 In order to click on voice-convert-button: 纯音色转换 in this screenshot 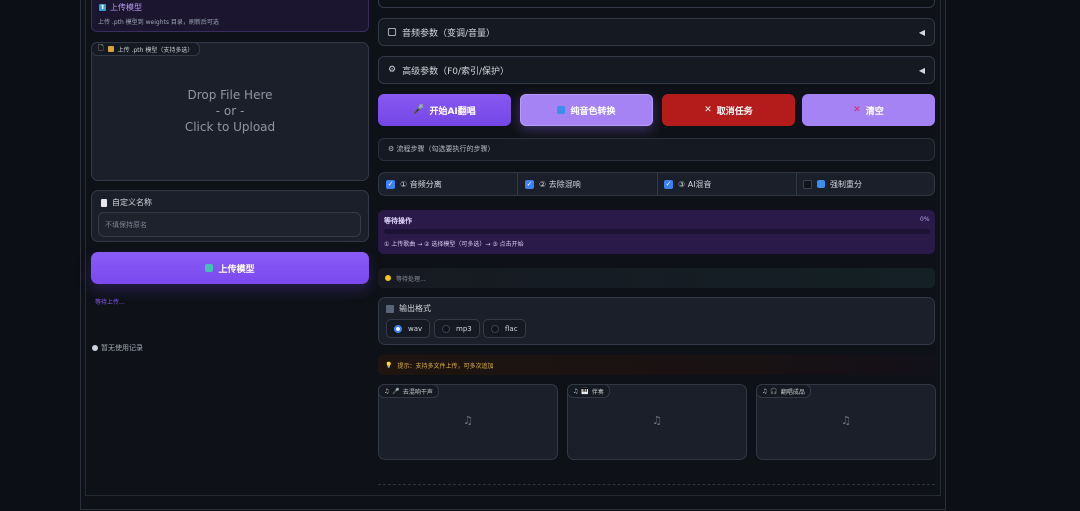, I will do `click(586, 110)`.